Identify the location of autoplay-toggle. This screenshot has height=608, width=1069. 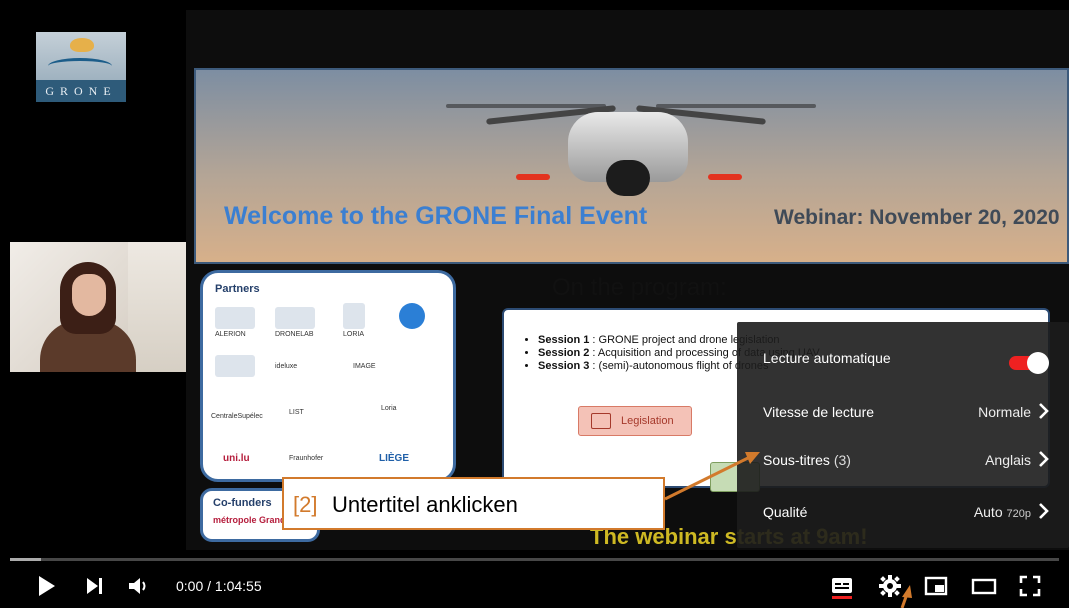
(1028, 363).